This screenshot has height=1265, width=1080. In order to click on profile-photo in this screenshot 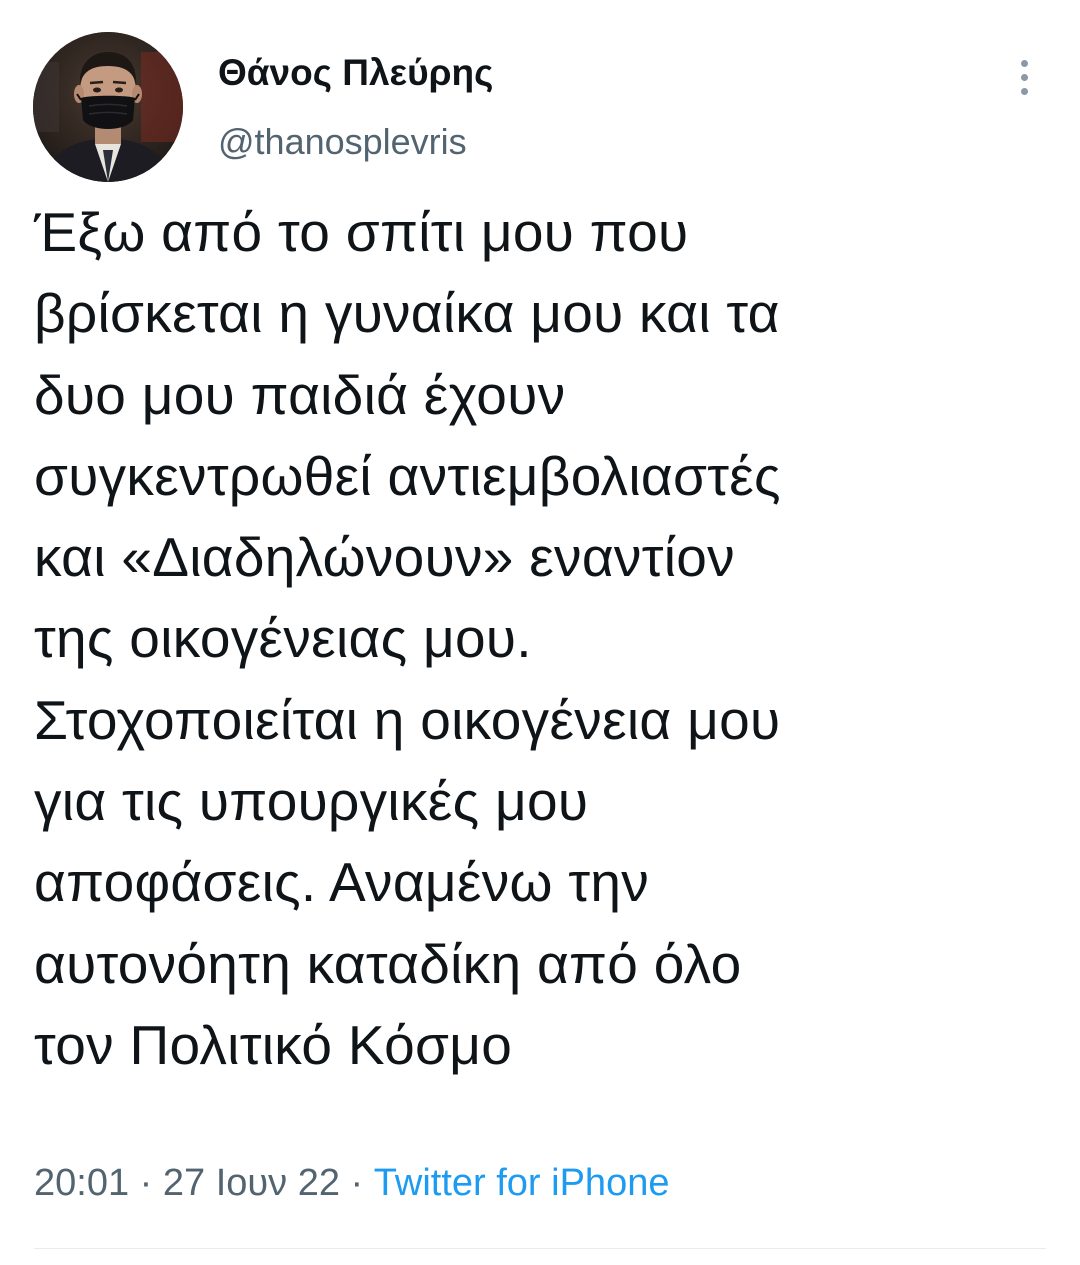, I will do `click(108, 107)`.